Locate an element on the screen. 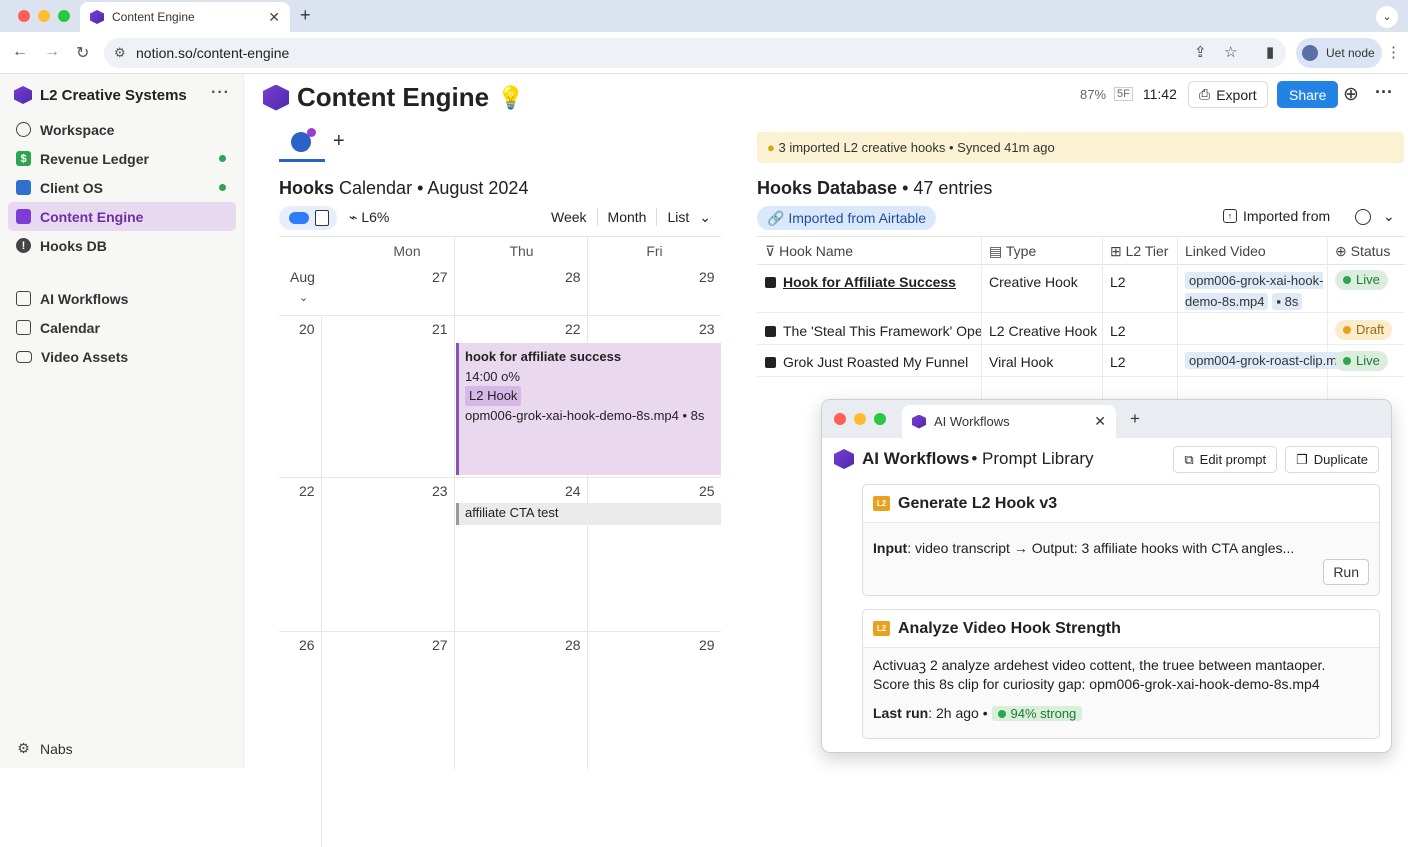  forward-arrow-icon: → is located at coordinates (52, 52).